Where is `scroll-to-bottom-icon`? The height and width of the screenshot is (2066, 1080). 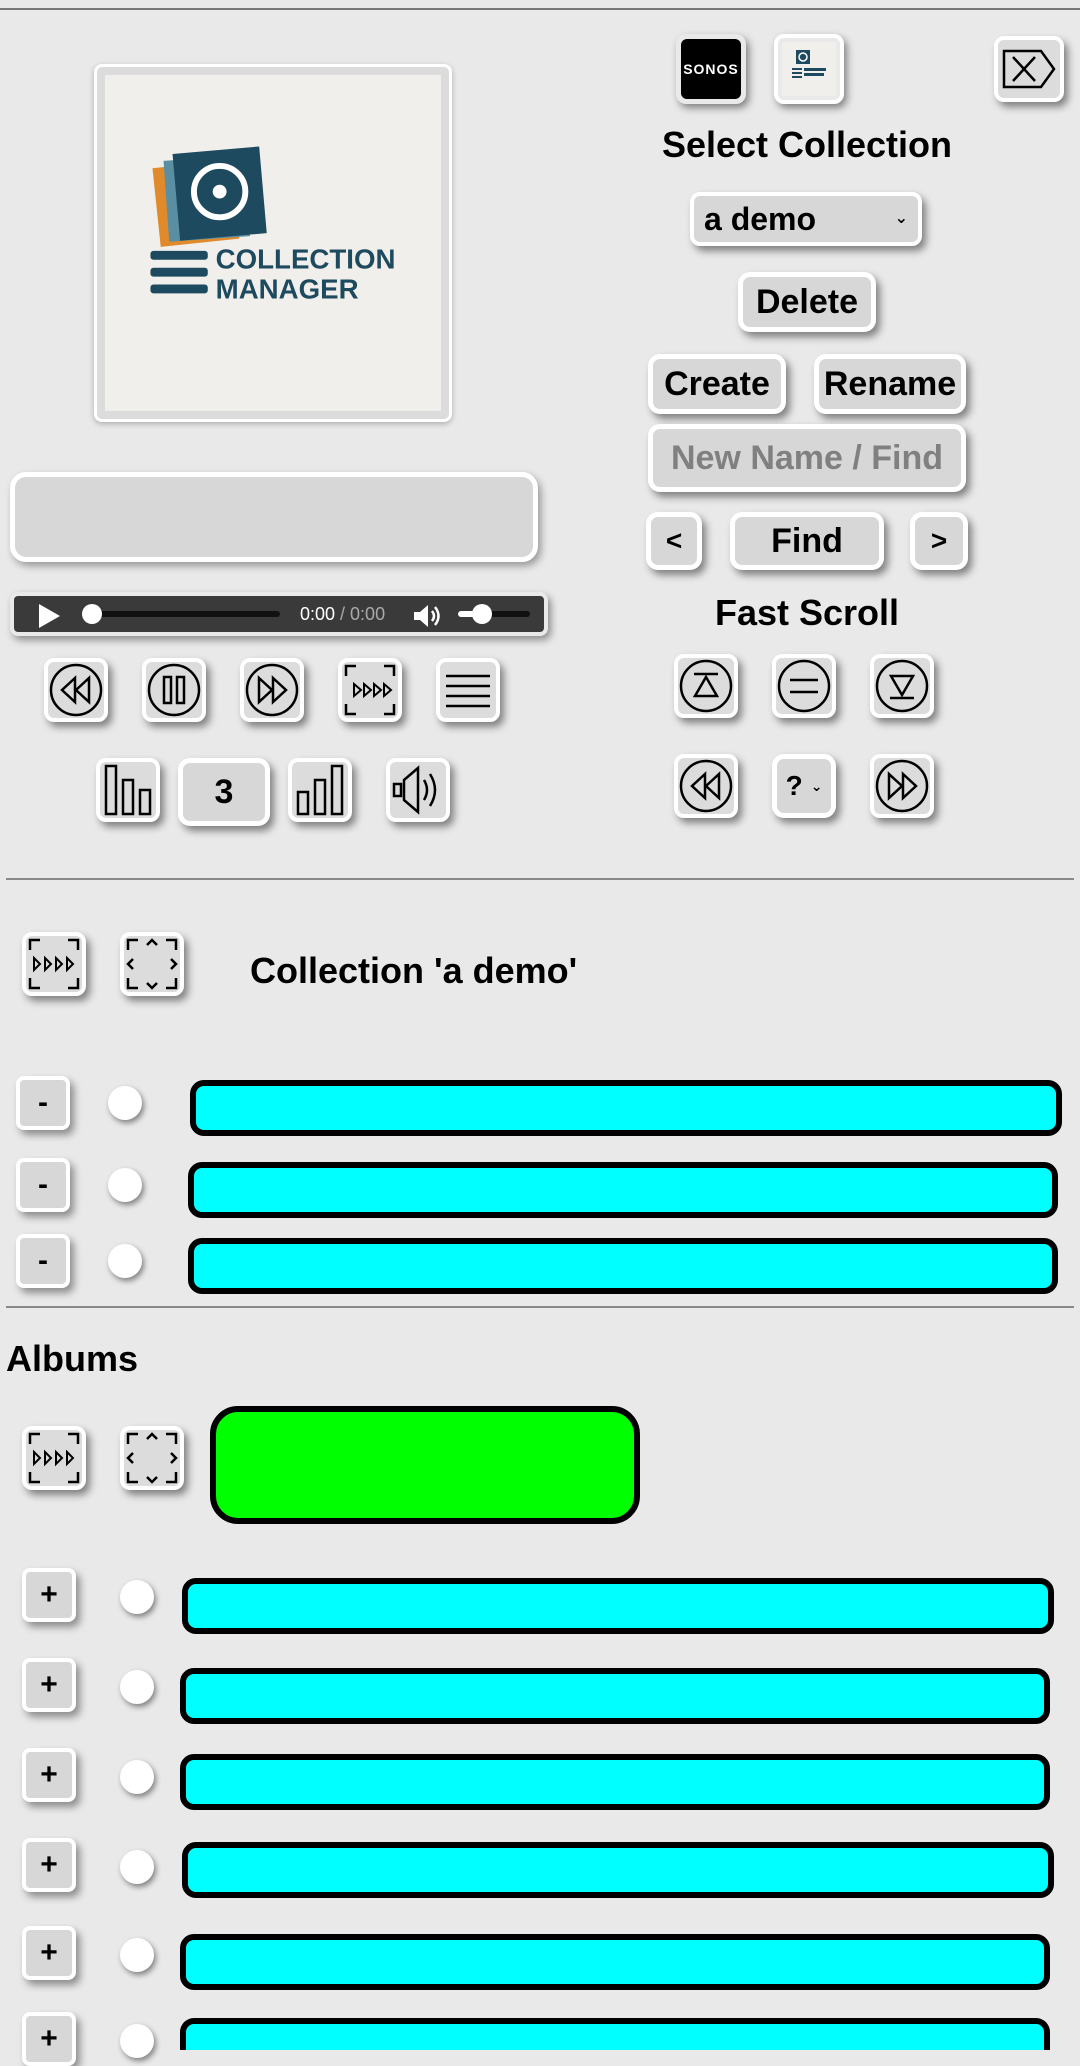 scroll-to-bottom-icon is located at coordinates (902, 686).